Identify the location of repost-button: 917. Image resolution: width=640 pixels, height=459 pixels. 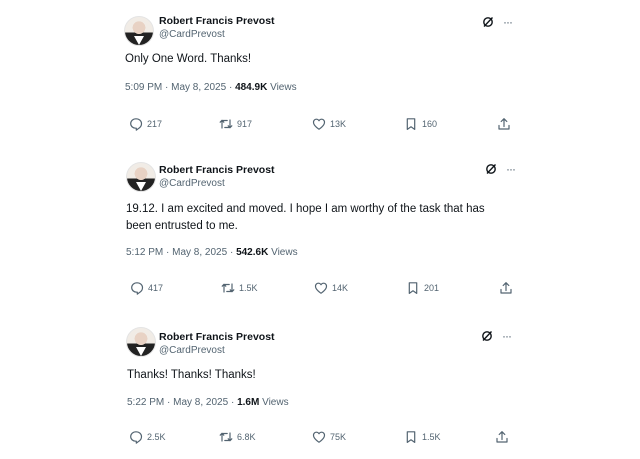
(235, 124).